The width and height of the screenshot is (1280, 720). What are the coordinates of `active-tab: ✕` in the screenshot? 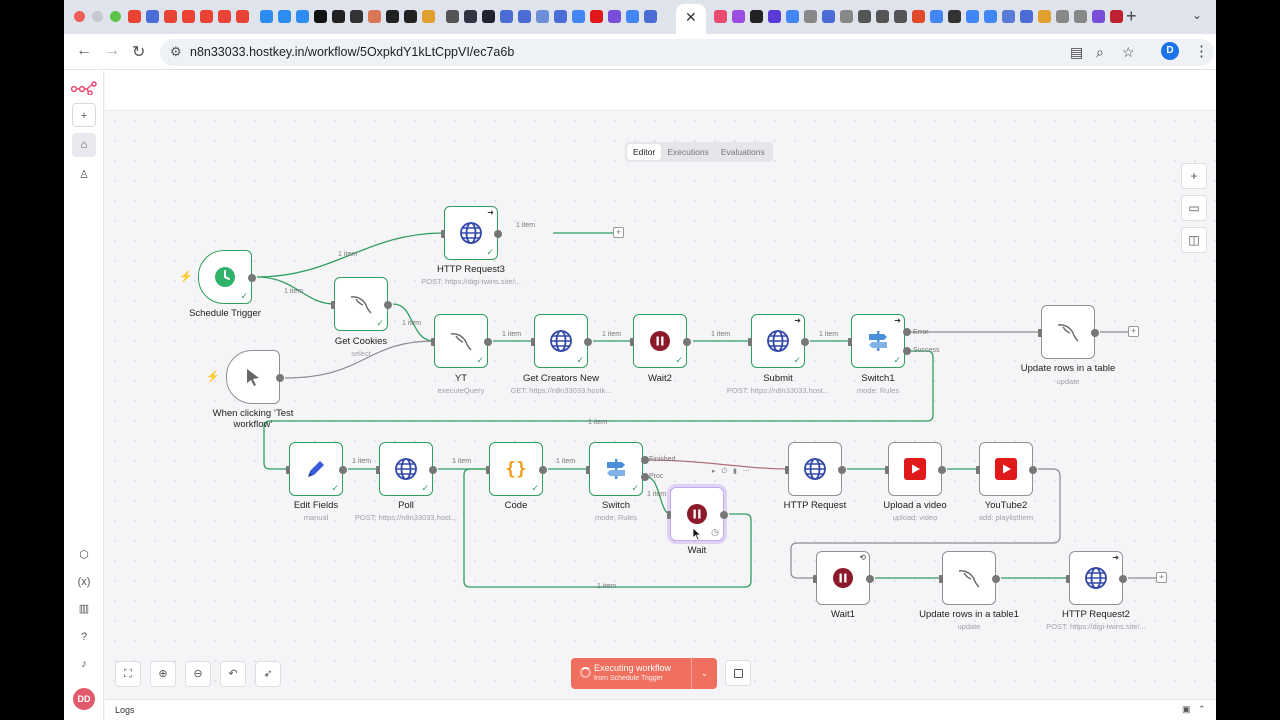 It's located at (691, 19).